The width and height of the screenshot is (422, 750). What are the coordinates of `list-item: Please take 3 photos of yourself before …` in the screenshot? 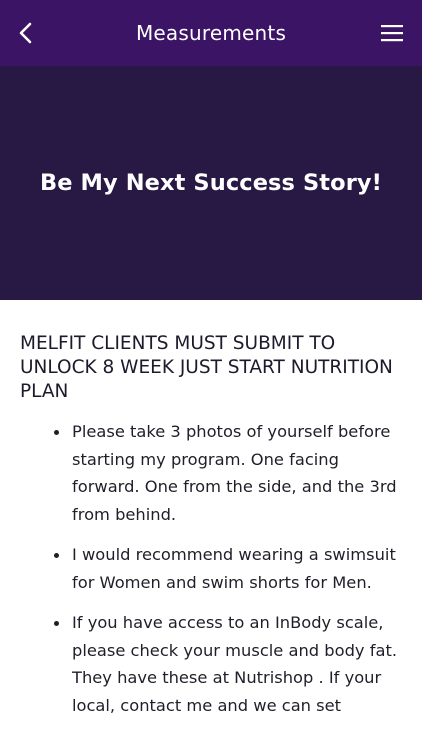 It's located at (227, 473).